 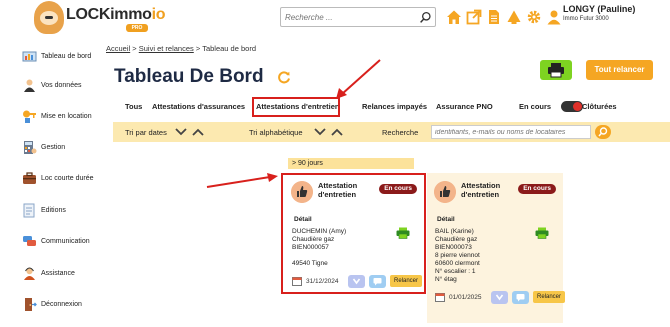 What do you see at coordinates (511, 132) in the screenshot?
I see `filter-search-input` at bounding box center [511, 132].